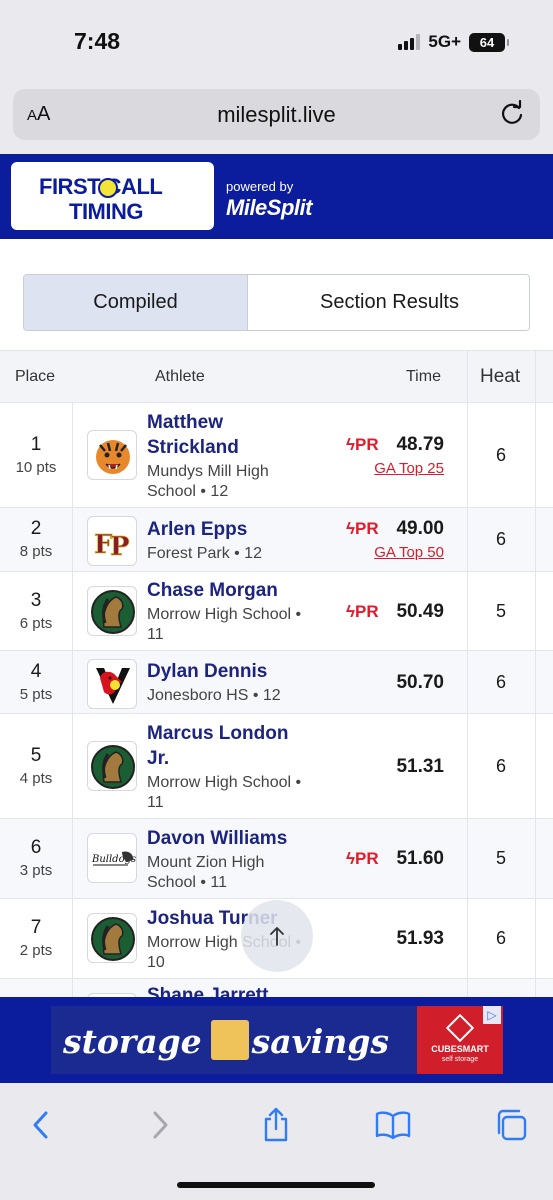  Describe the element at coordinates (229, 838) in the screenshot. I see `athlete-name-link: Davon Williams` at that location.